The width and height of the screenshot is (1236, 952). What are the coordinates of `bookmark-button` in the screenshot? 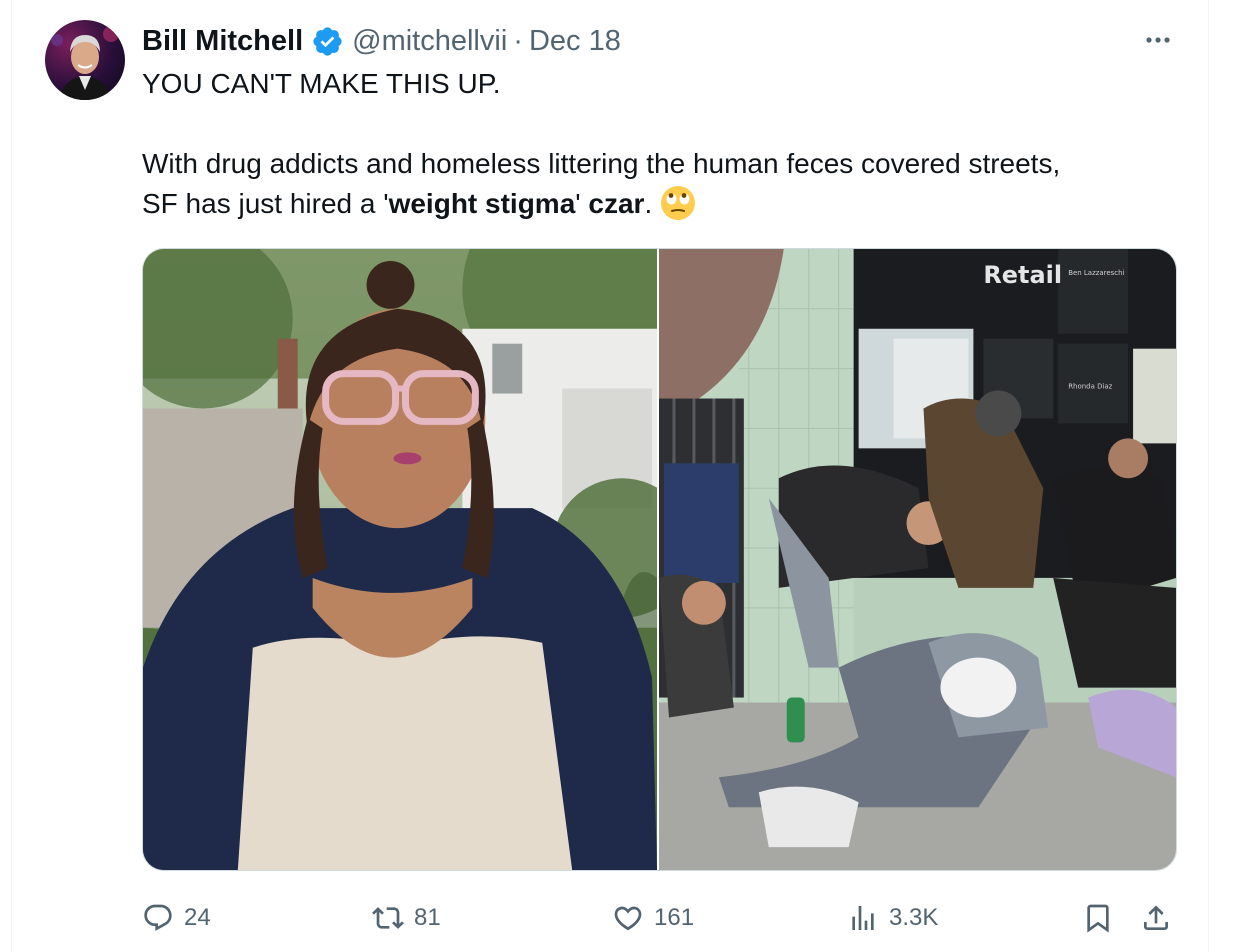 It's located at (1098, 918).